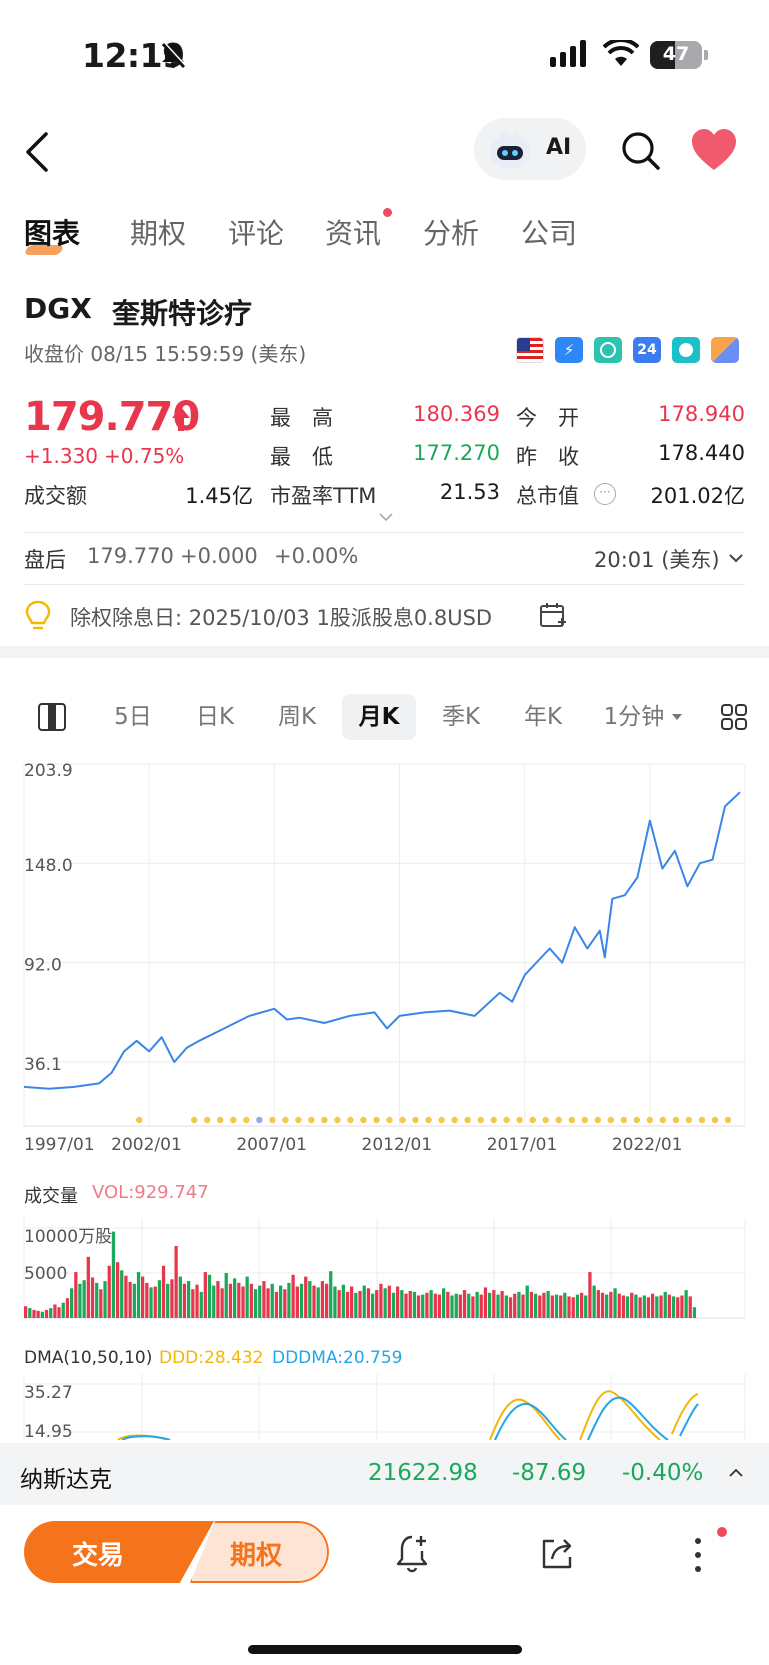 This screenshot has width=769, height=1665. Describe the element at coordinates (414, 1554) in the screenshot. I see `price-alert-bell-icon` at that location.